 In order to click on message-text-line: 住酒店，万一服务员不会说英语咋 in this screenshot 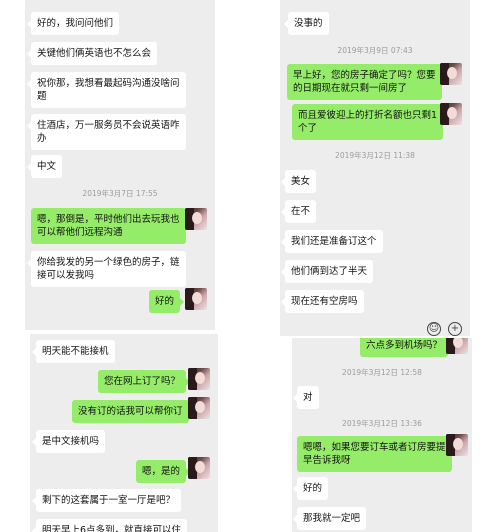, I will do `click(108, 125)`.